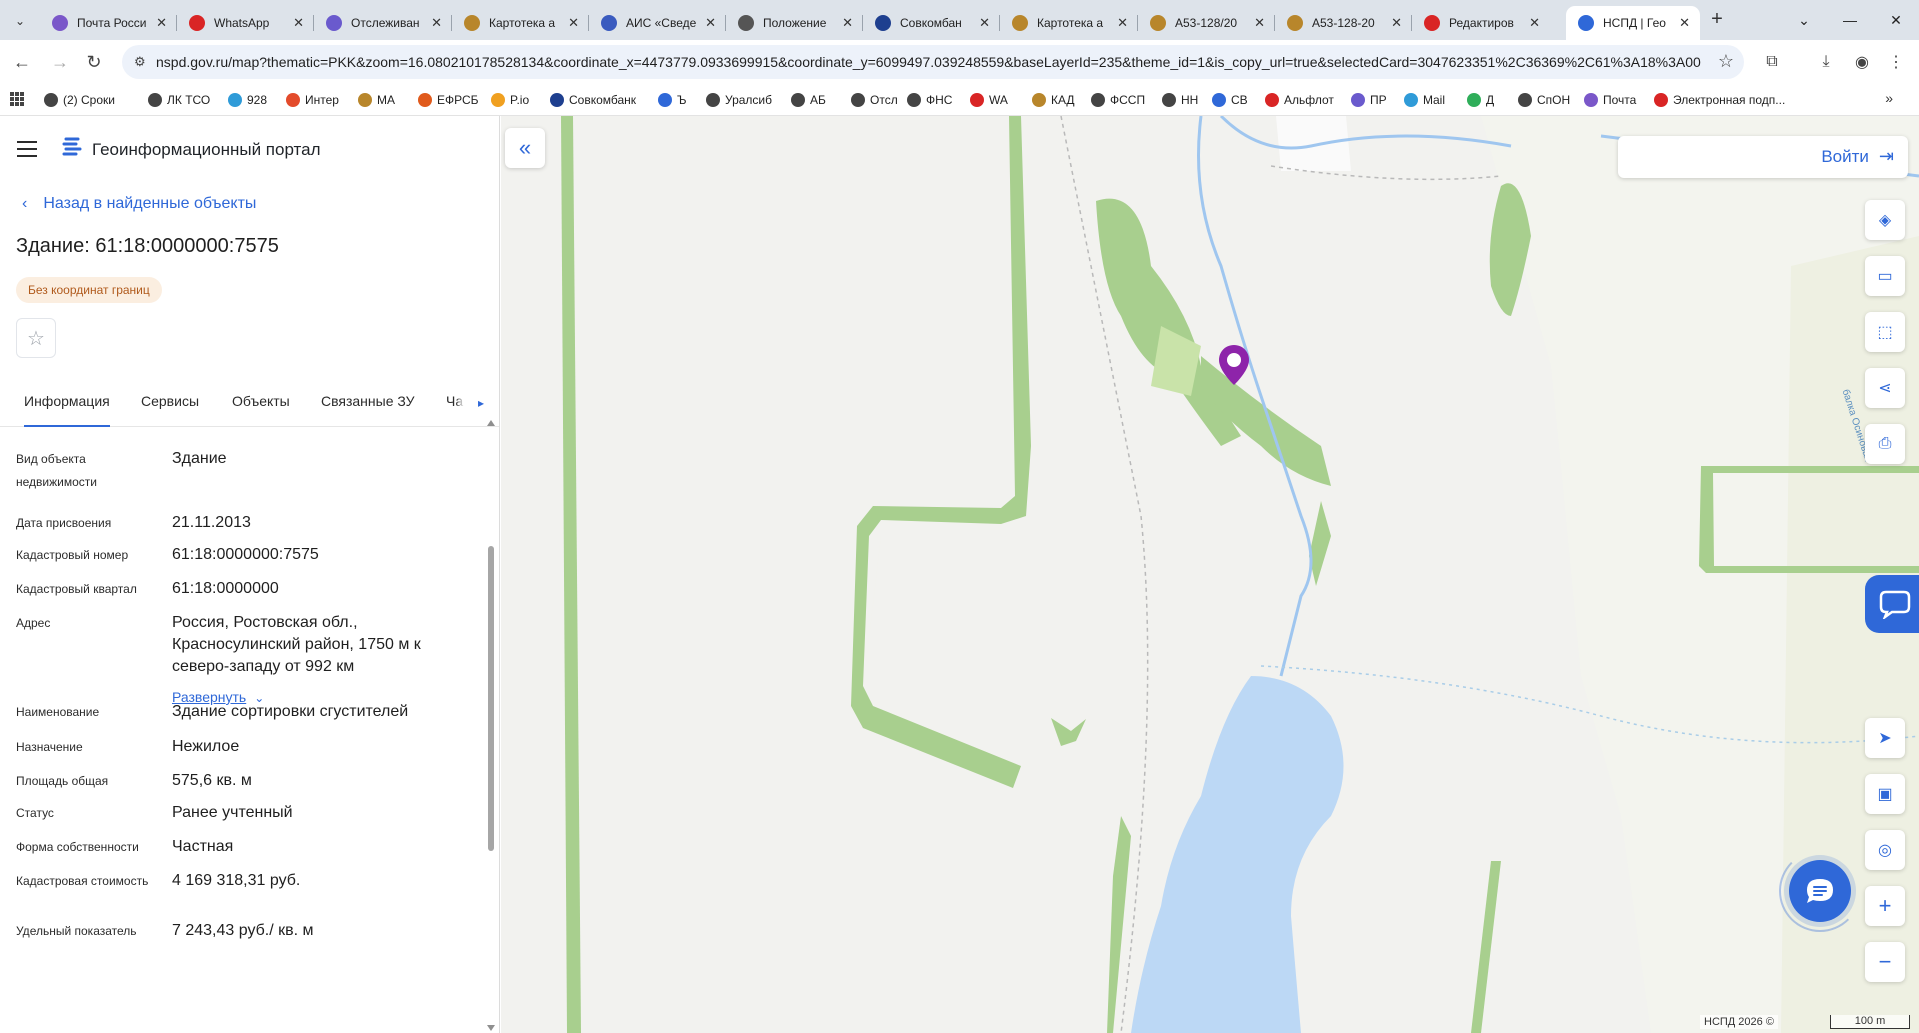  I want to click on browser-tab: АИС «Сведе ✕, so click(657, 23).